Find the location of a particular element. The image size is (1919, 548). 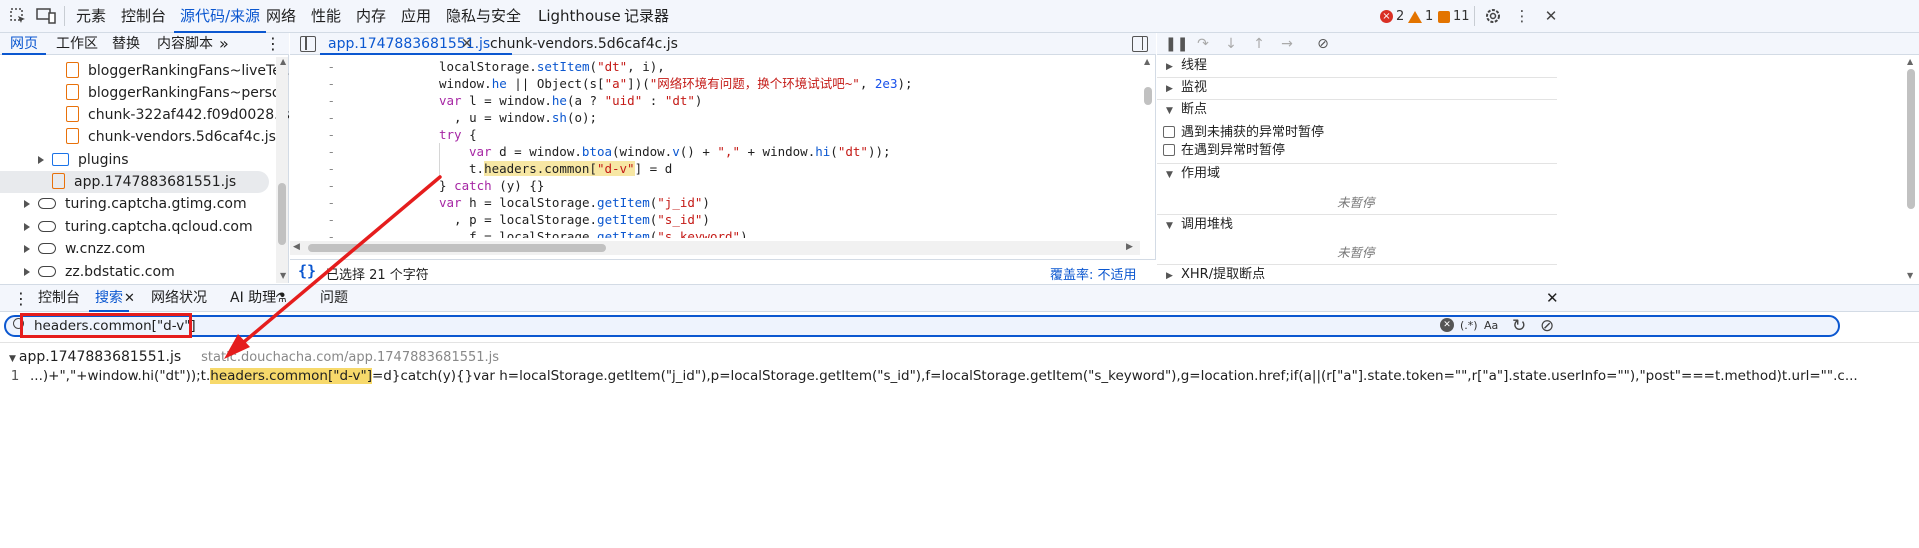

file-tree-item-selected: app.1747883681551.js is located at coordinates (134, 182).